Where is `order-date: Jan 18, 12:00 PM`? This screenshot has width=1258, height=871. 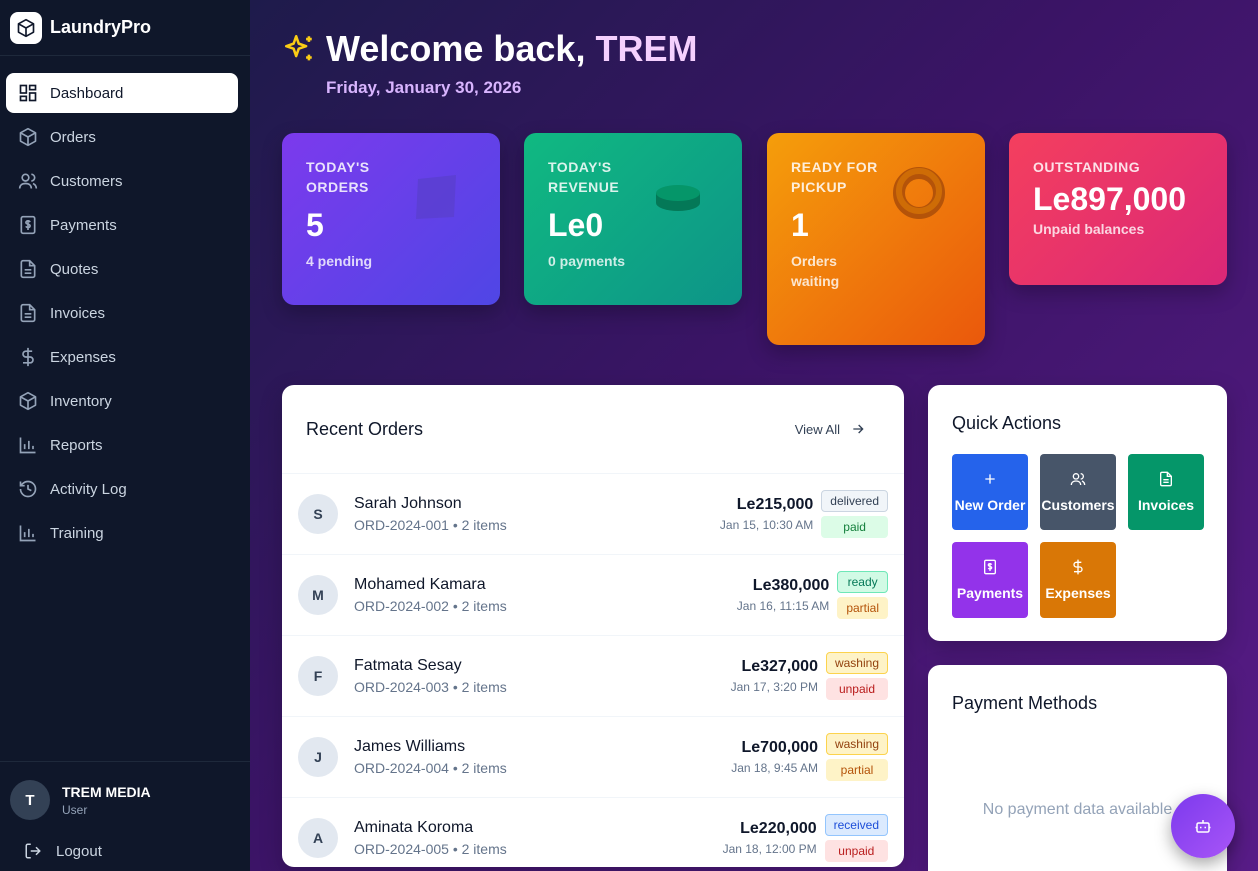 order-date: Jan 18, 12:00 PM is located at coordinates (769, 849).